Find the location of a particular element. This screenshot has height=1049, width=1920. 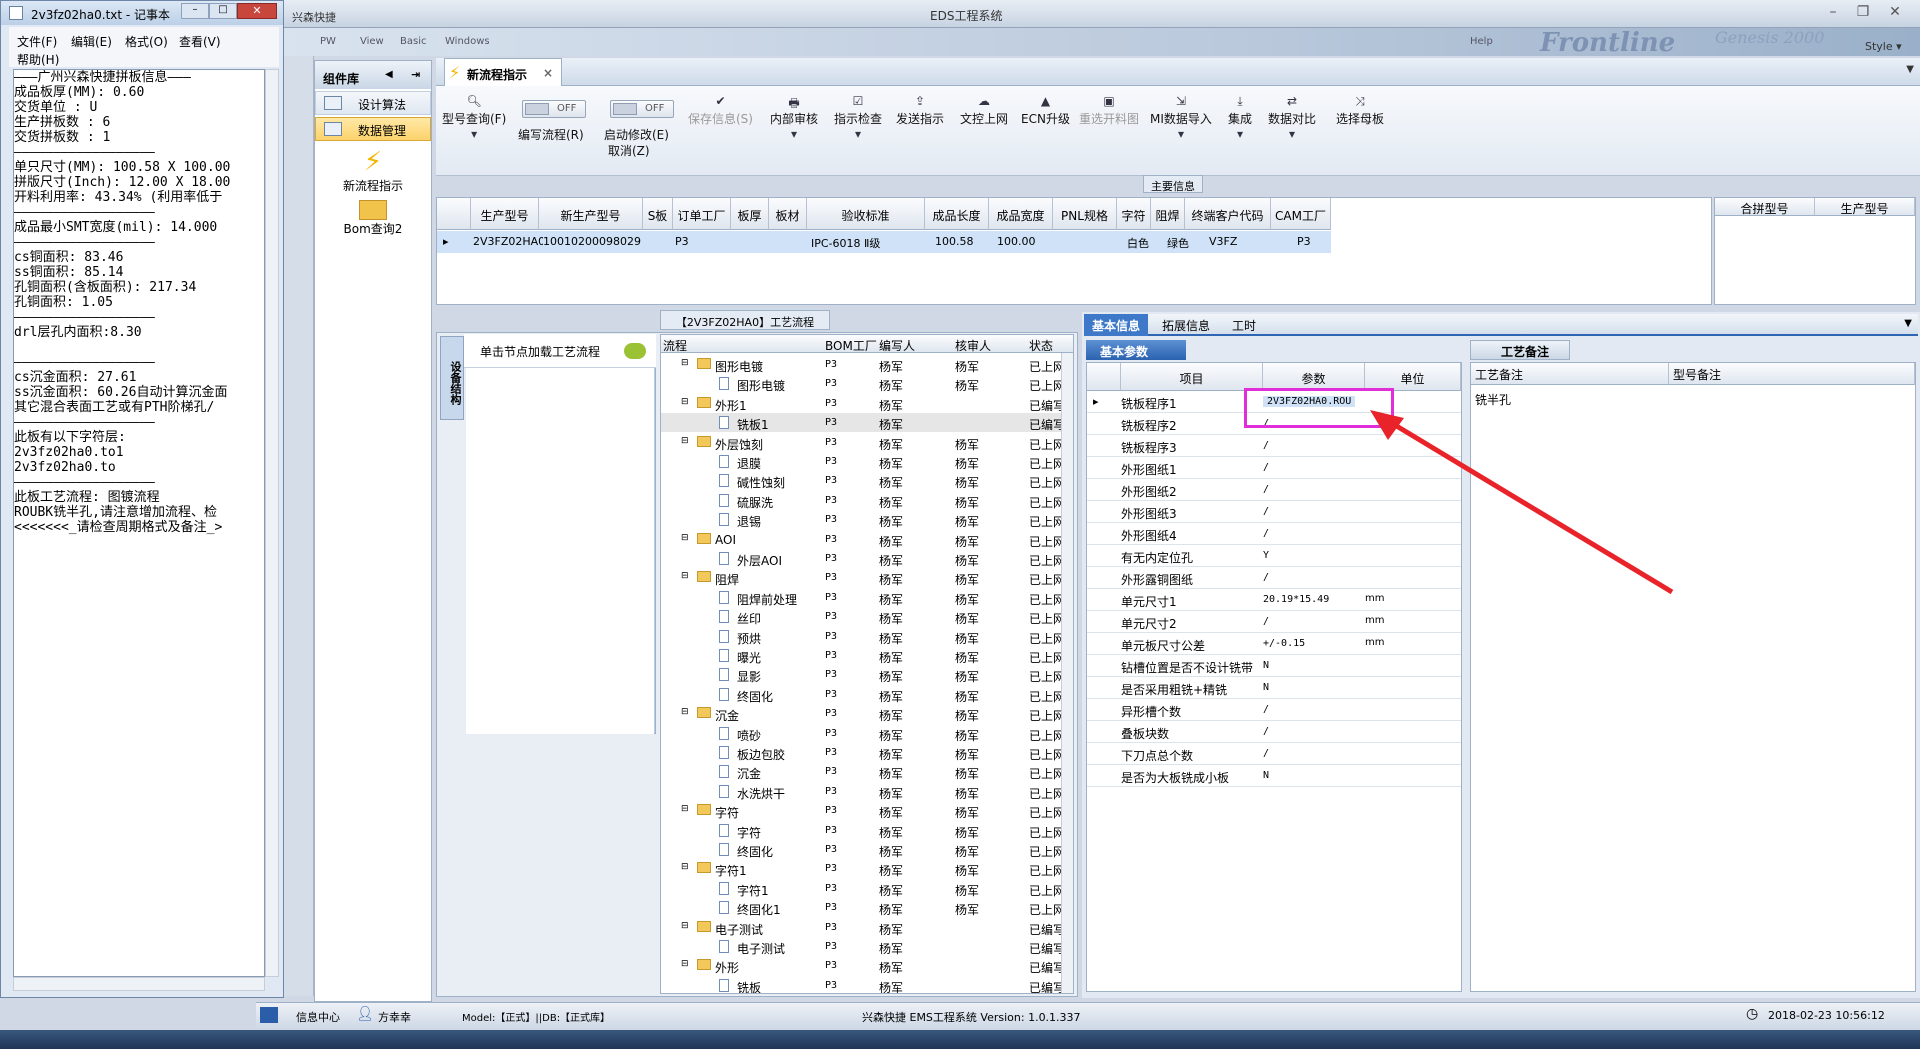

menu-edit: 编辑(E) is located at coordinates (91, 41).